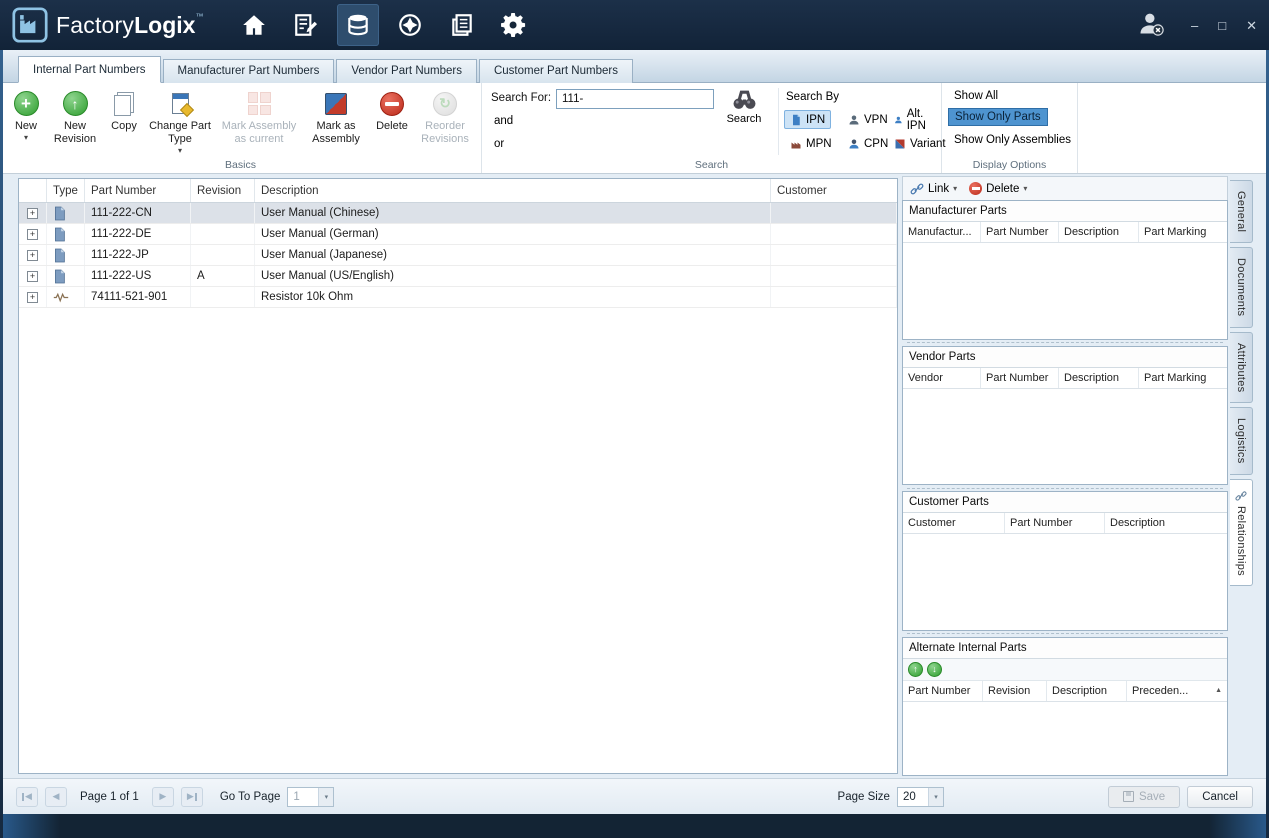  I want to click on cancel-button: Cancel, so click(1220, 796).